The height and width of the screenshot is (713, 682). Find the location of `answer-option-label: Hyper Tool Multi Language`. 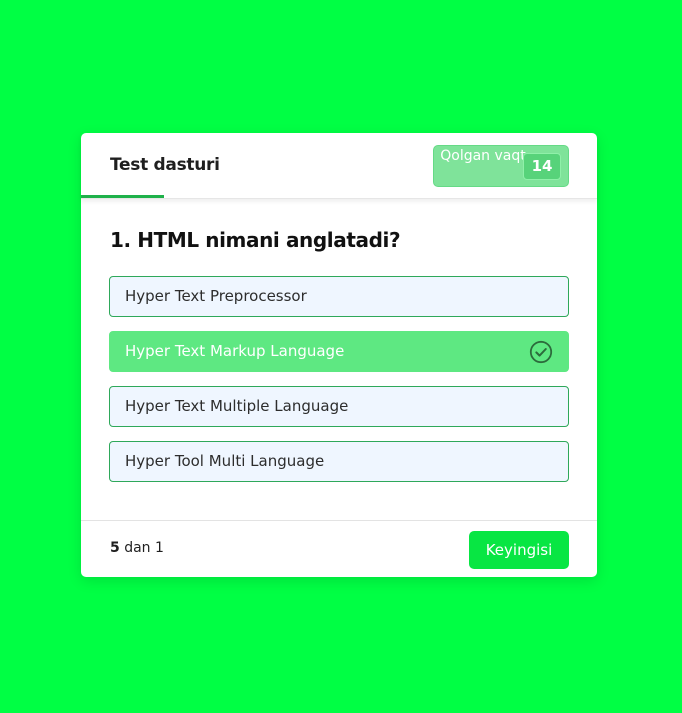

answer-option-label: Hyper Tool Multi Language is located at coordinates (225, 461).